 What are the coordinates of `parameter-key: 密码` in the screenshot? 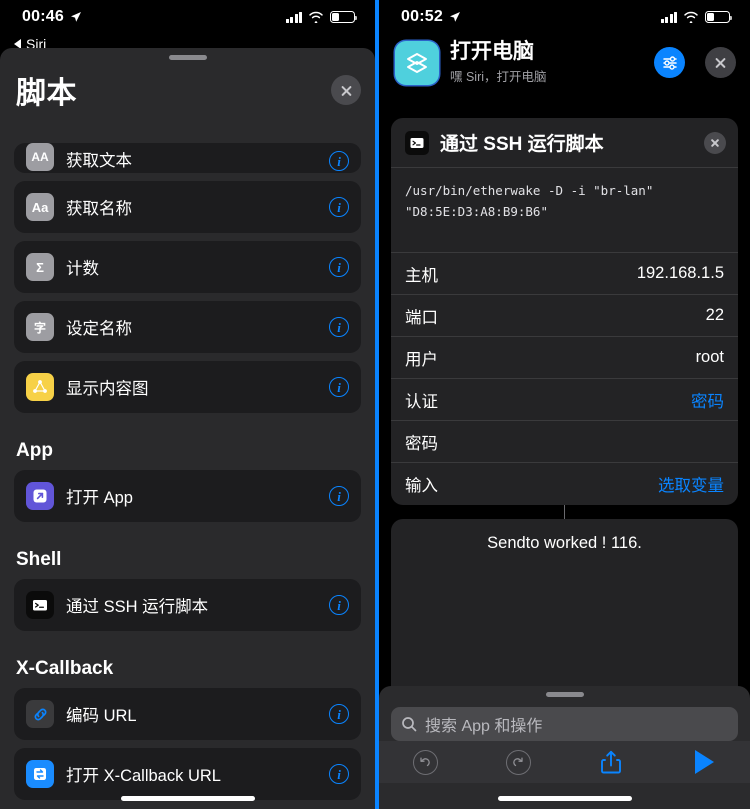 It's located at (421, 443).